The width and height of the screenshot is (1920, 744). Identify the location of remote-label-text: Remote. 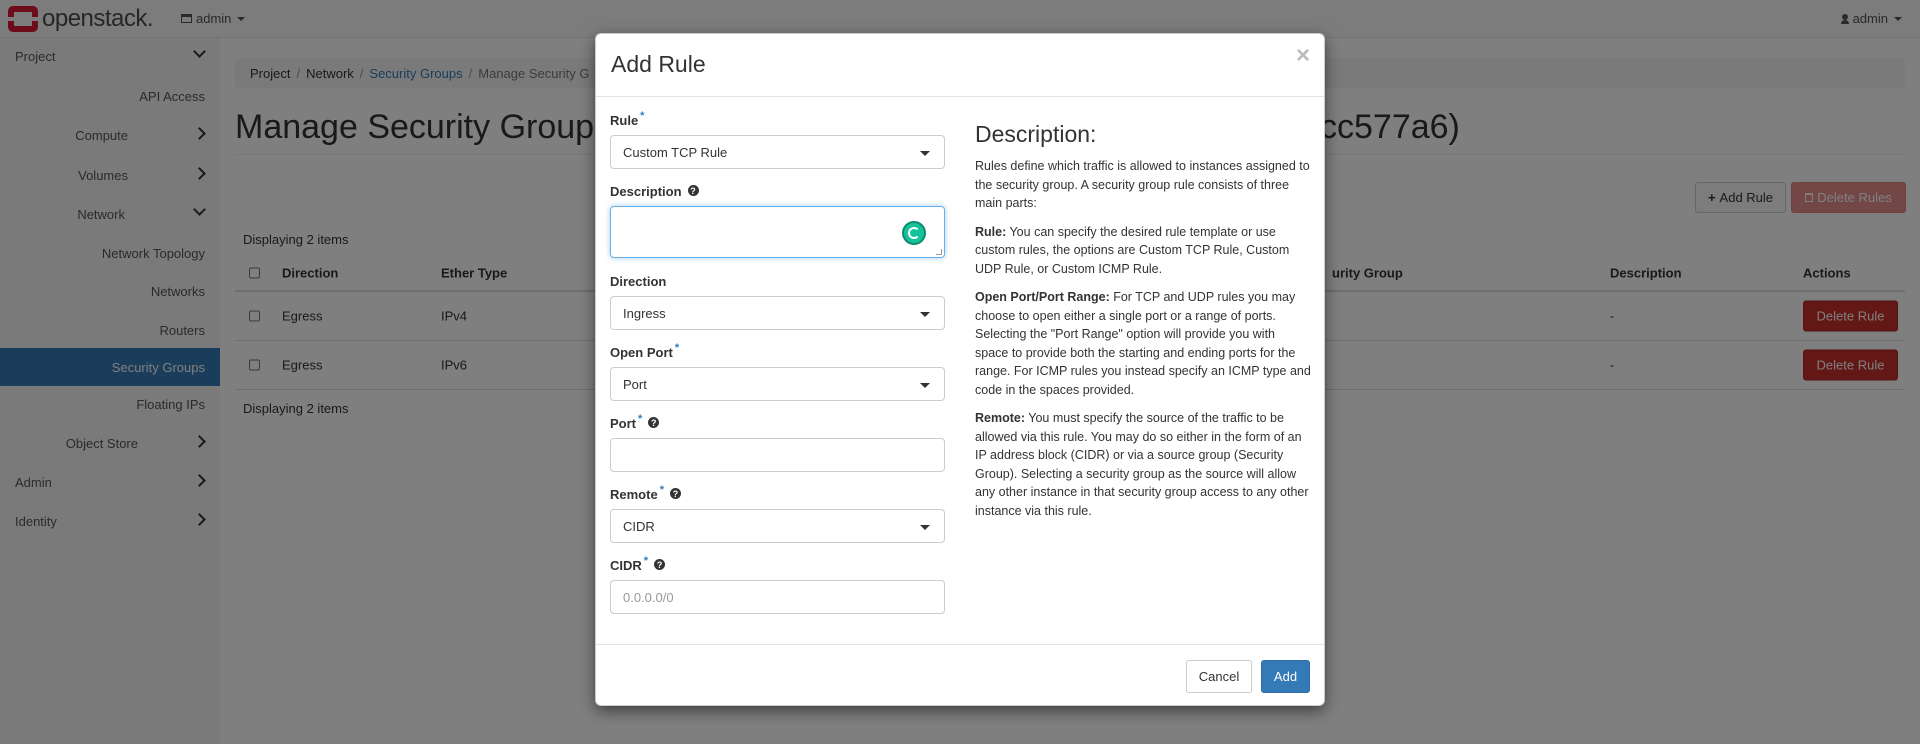
(634, 494).